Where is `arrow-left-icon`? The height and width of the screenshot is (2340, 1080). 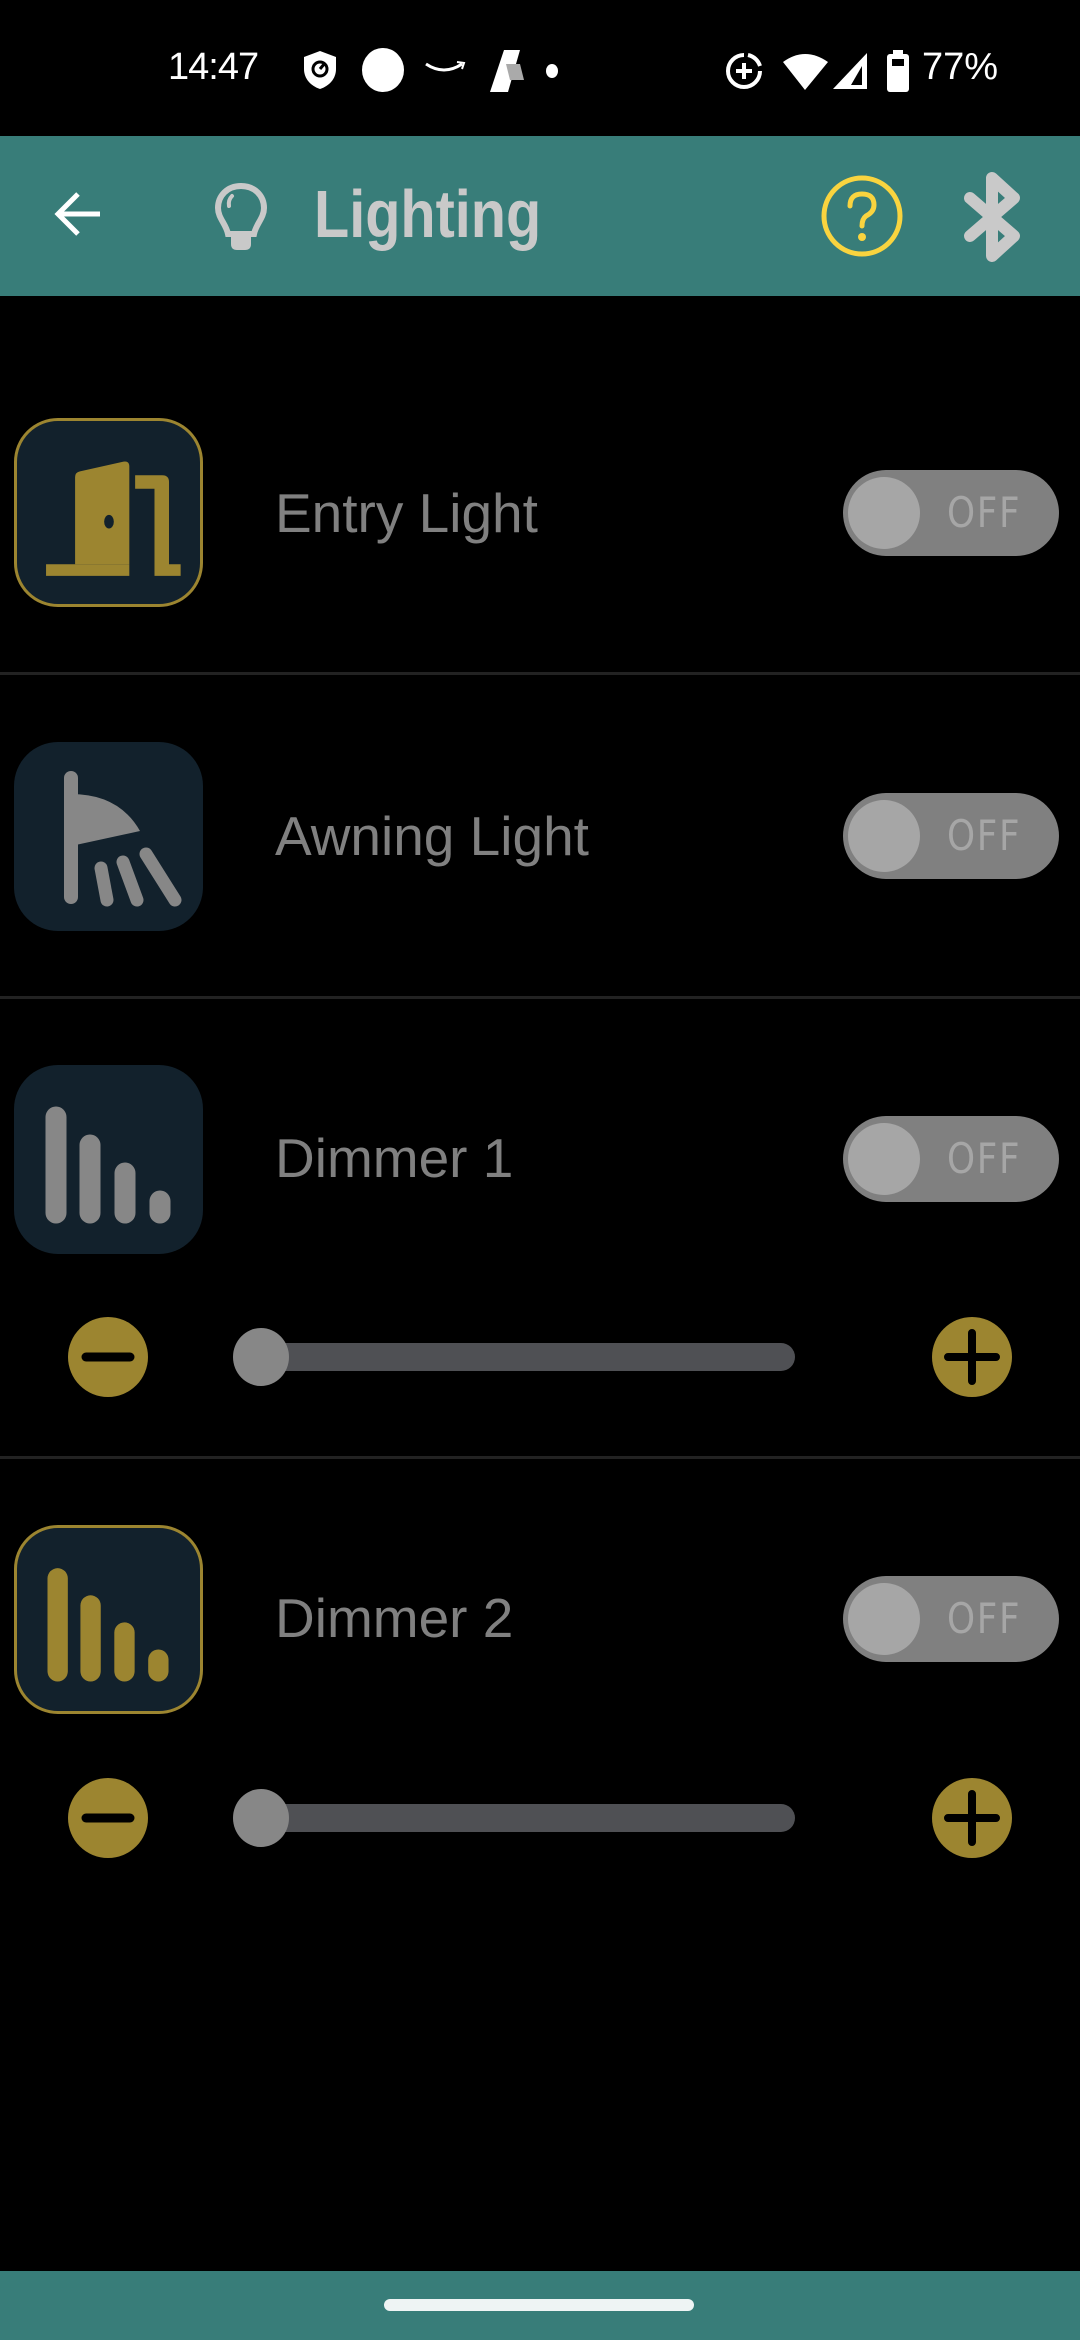 arrow-left-icon is located at coordinates (77, 214).